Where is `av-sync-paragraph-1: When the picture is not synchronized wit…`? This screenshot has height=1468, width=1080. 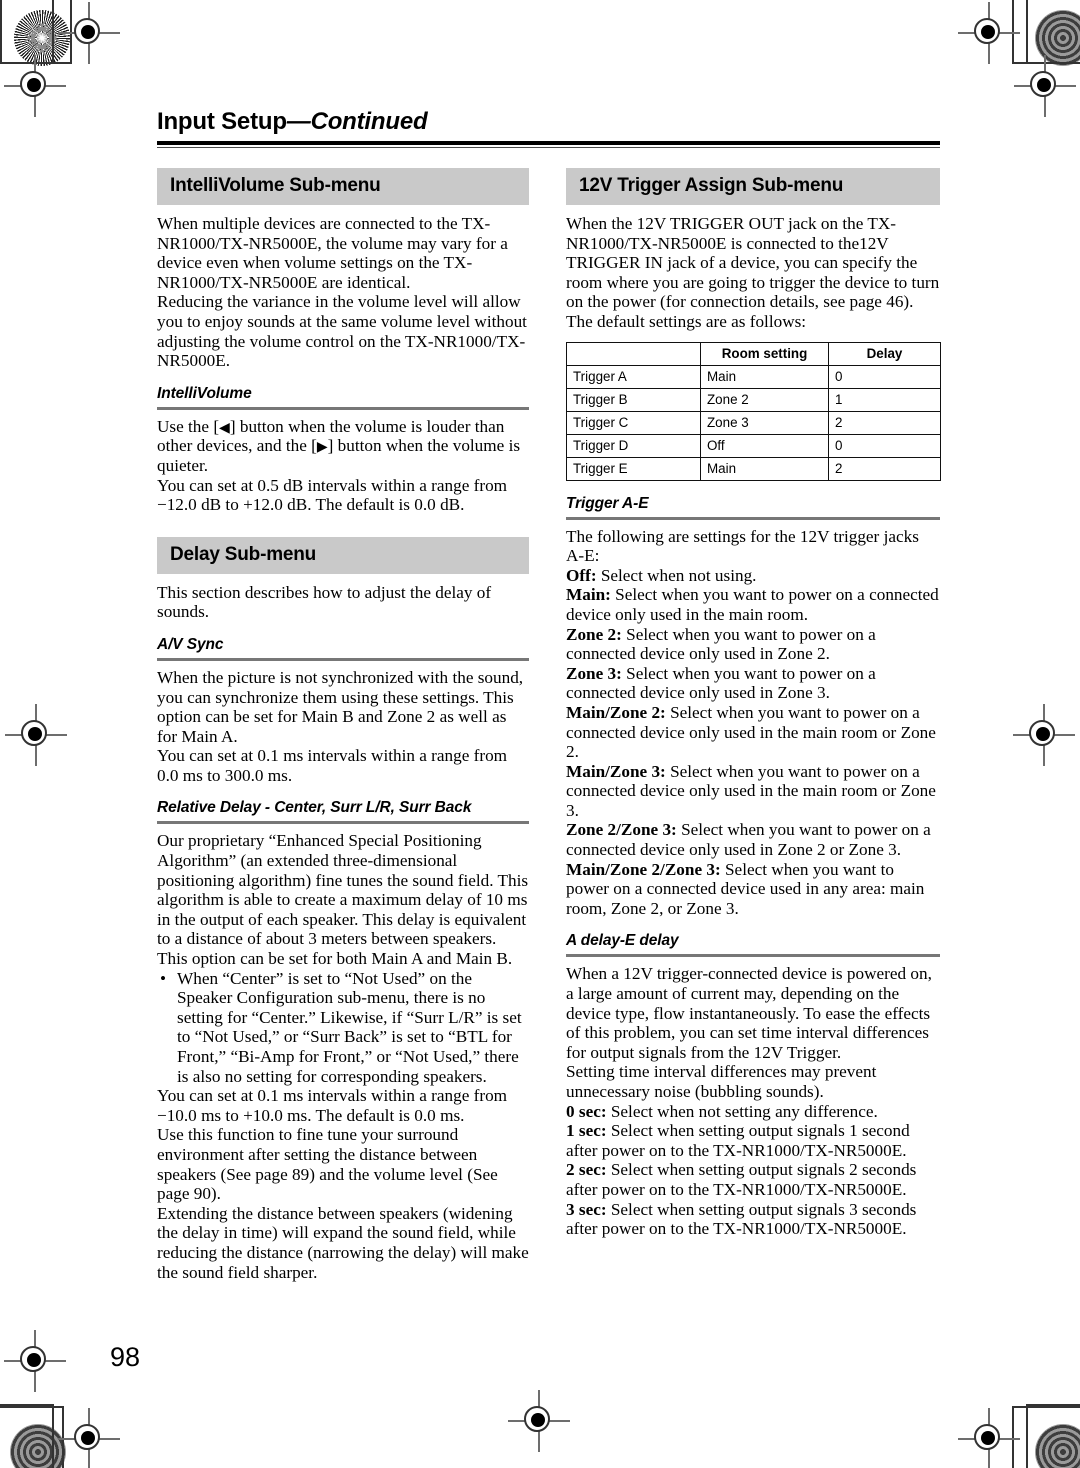
av-sync-paragraph-1: When the picture is not synchronized wit… is located at coordinates (340, 706).